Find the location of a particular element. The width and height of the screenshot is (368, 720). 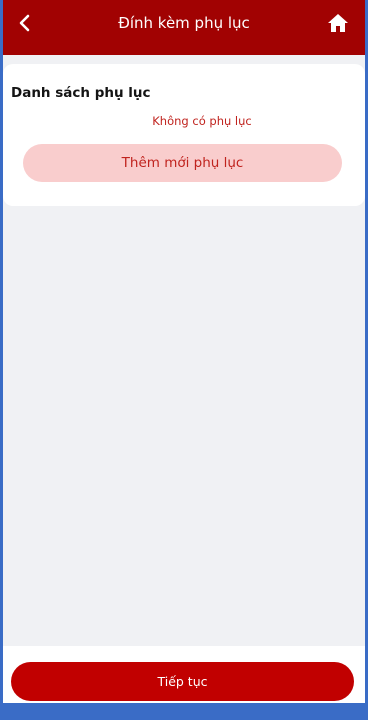

chevron-left-icon is located at coordinates (24, 23).